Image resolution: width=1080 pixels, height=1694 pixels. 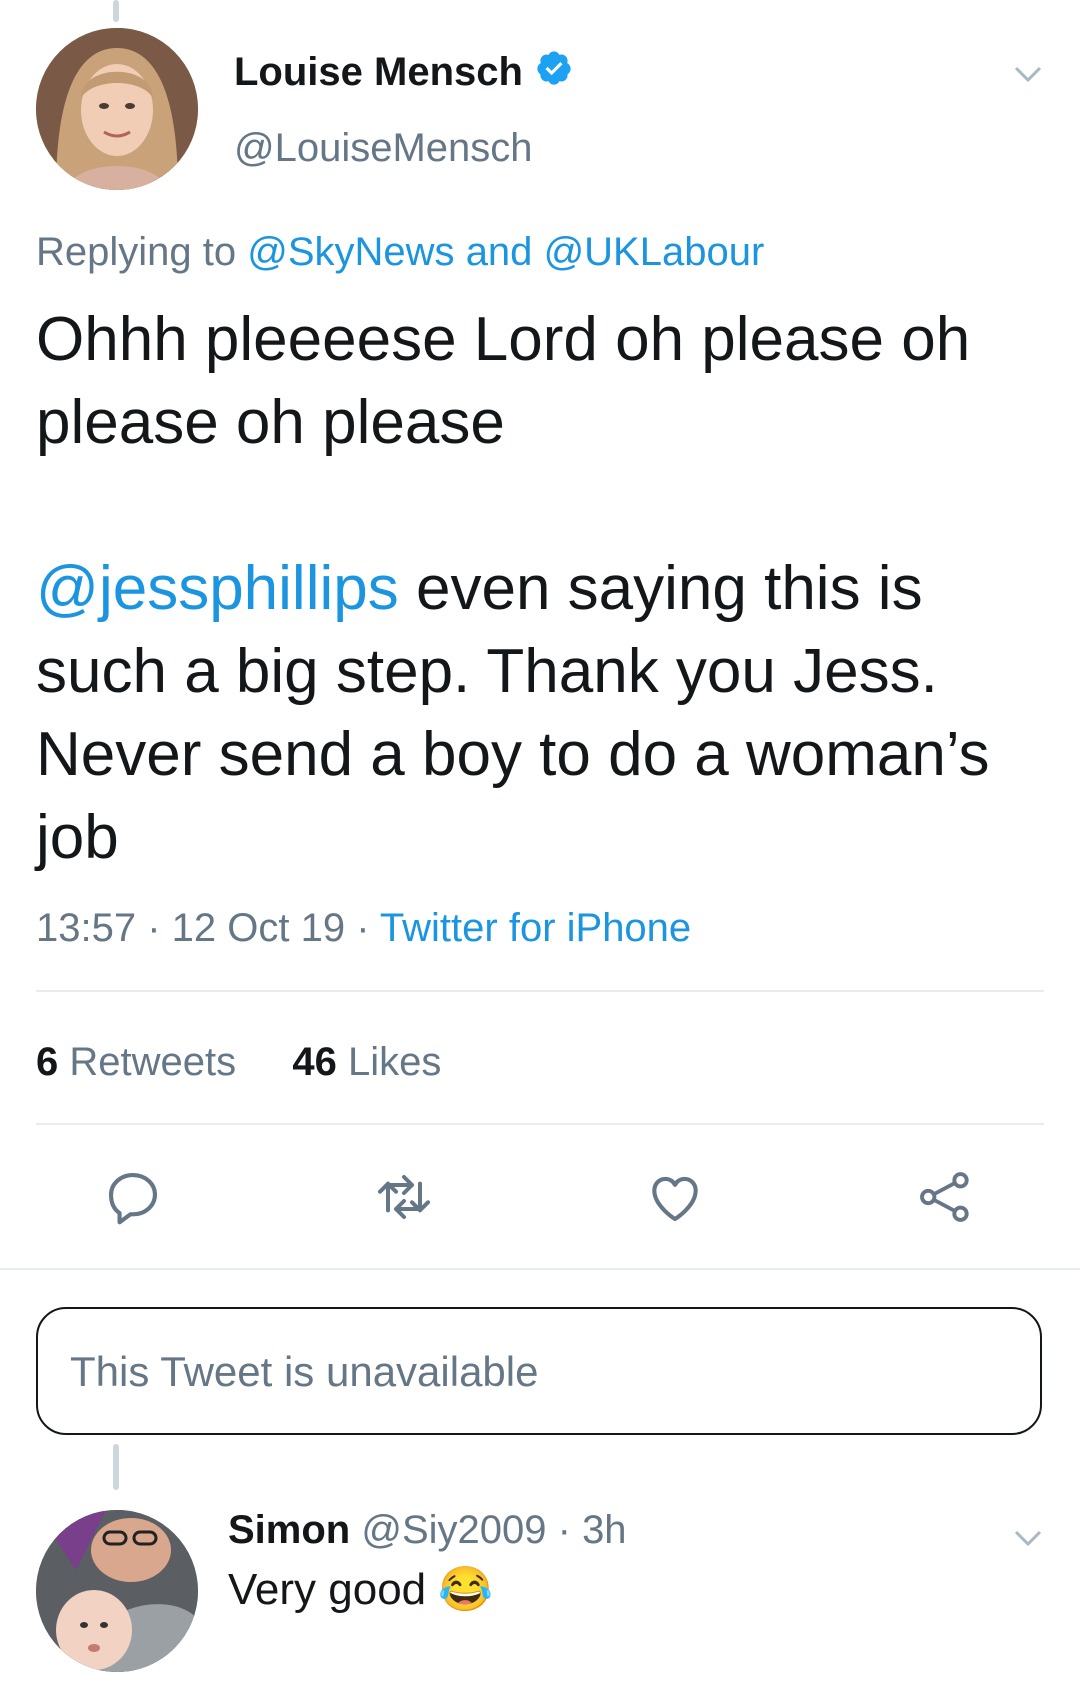 What do you see at coordinates (654, 252) in the screenshot?
I see `reply-to-link-uklabour: @UKLabour` at bounding box center [654, 252].